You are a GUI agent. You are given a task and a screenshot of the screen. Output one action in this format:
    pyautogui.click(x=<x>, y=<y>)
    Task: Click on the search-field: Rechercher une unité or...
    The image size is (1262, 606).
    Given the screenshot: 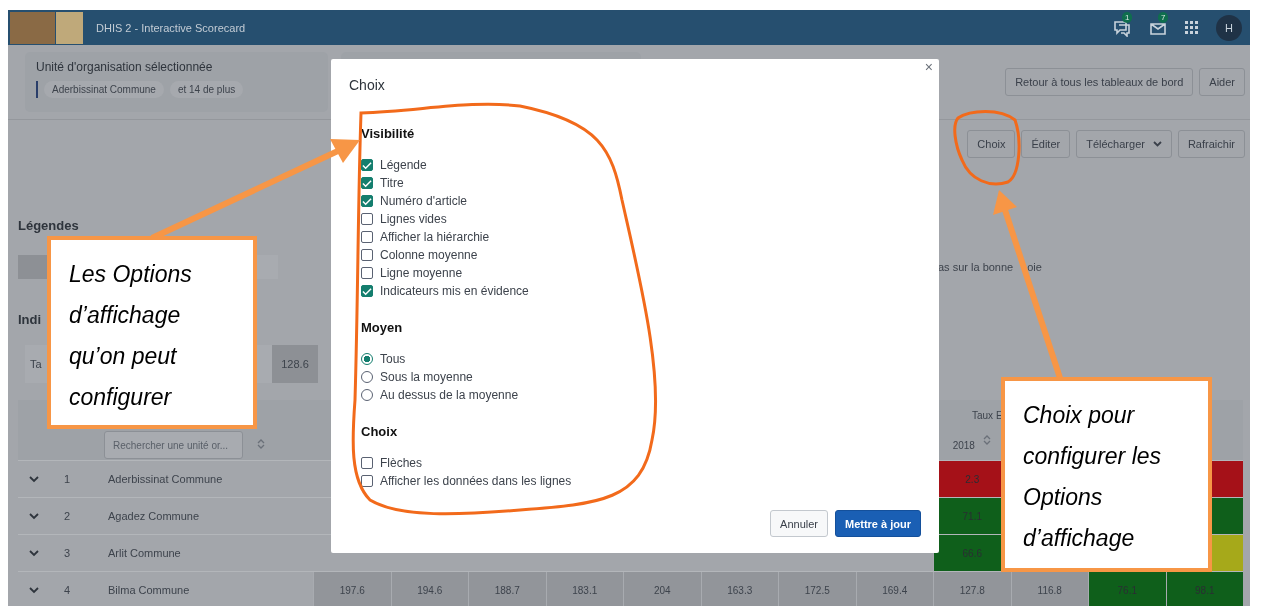 What is the action you would take?
    pyautogui.click(x=173, y=445)
    